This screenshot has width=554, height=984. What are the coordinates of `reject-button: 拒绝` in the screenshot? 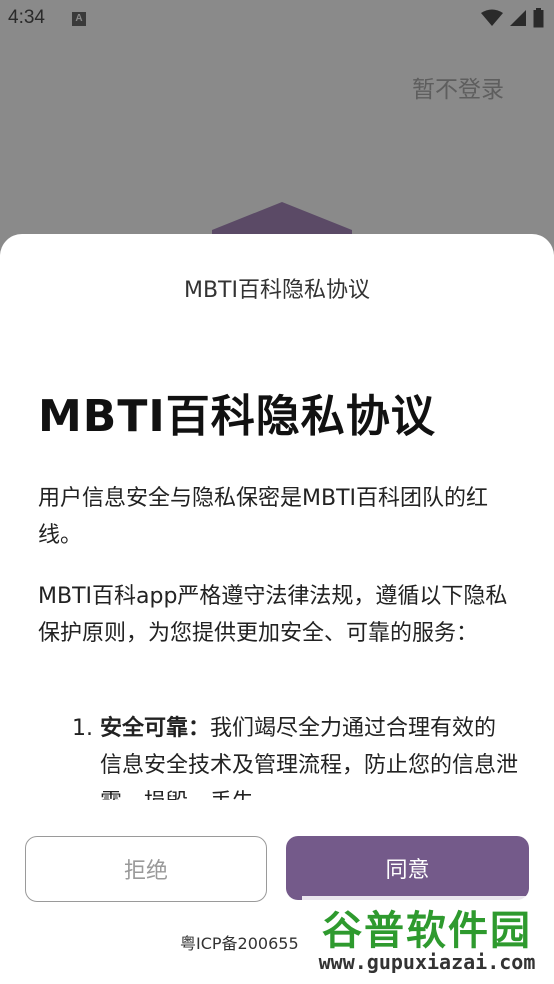 It's located at (146, 869).